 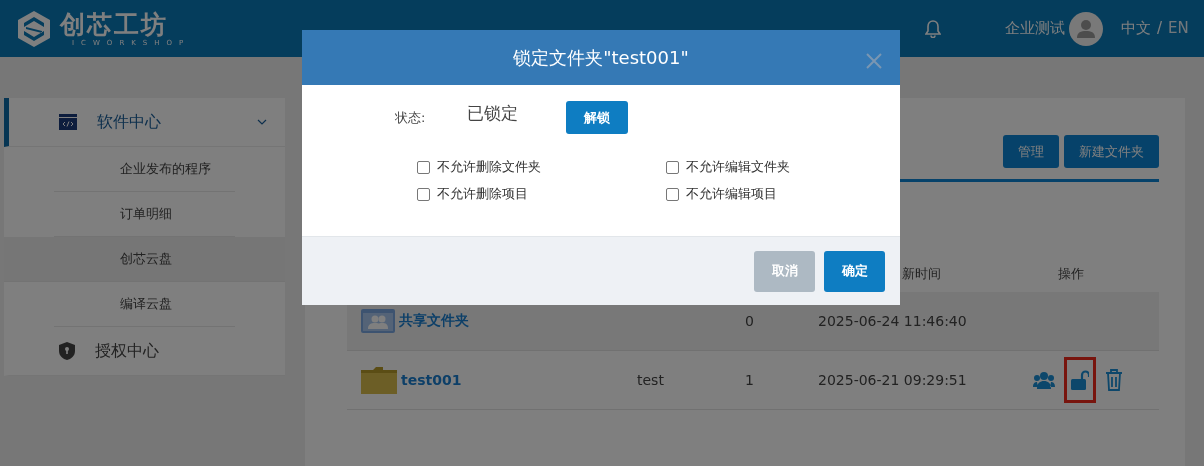 I want to click on option-label: 不允许删除文件夹, so click(x=489, y=167).